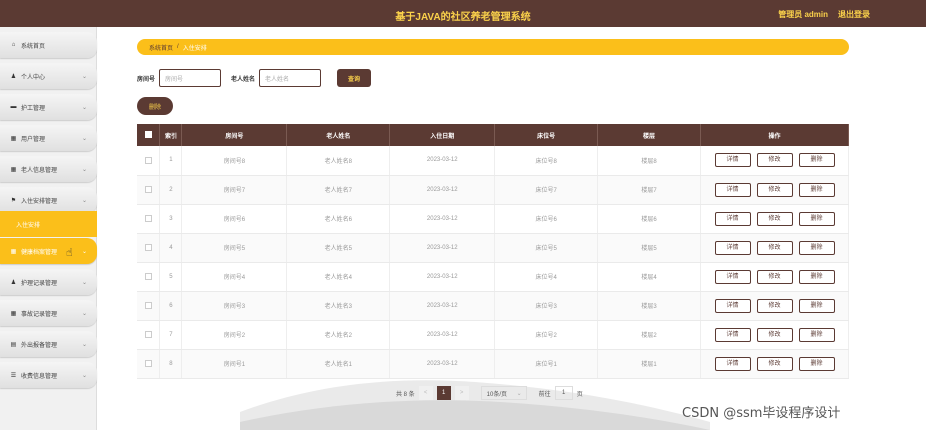 This screenshot has width=926, height=430. Describe the element at coordinates (354, 78) in the screenshot. I see `search-button: 查询` at that location.